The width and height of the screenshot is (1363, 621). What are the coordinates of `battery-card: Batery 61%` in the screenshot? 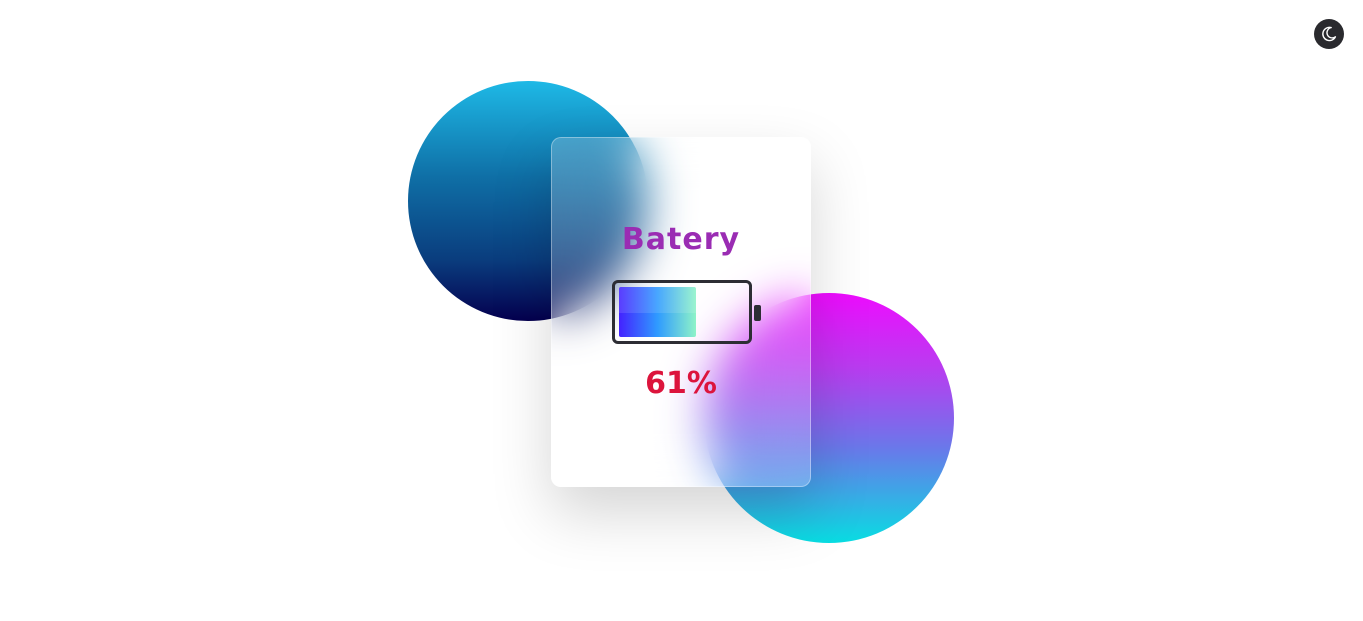 It's located at (681, 312).